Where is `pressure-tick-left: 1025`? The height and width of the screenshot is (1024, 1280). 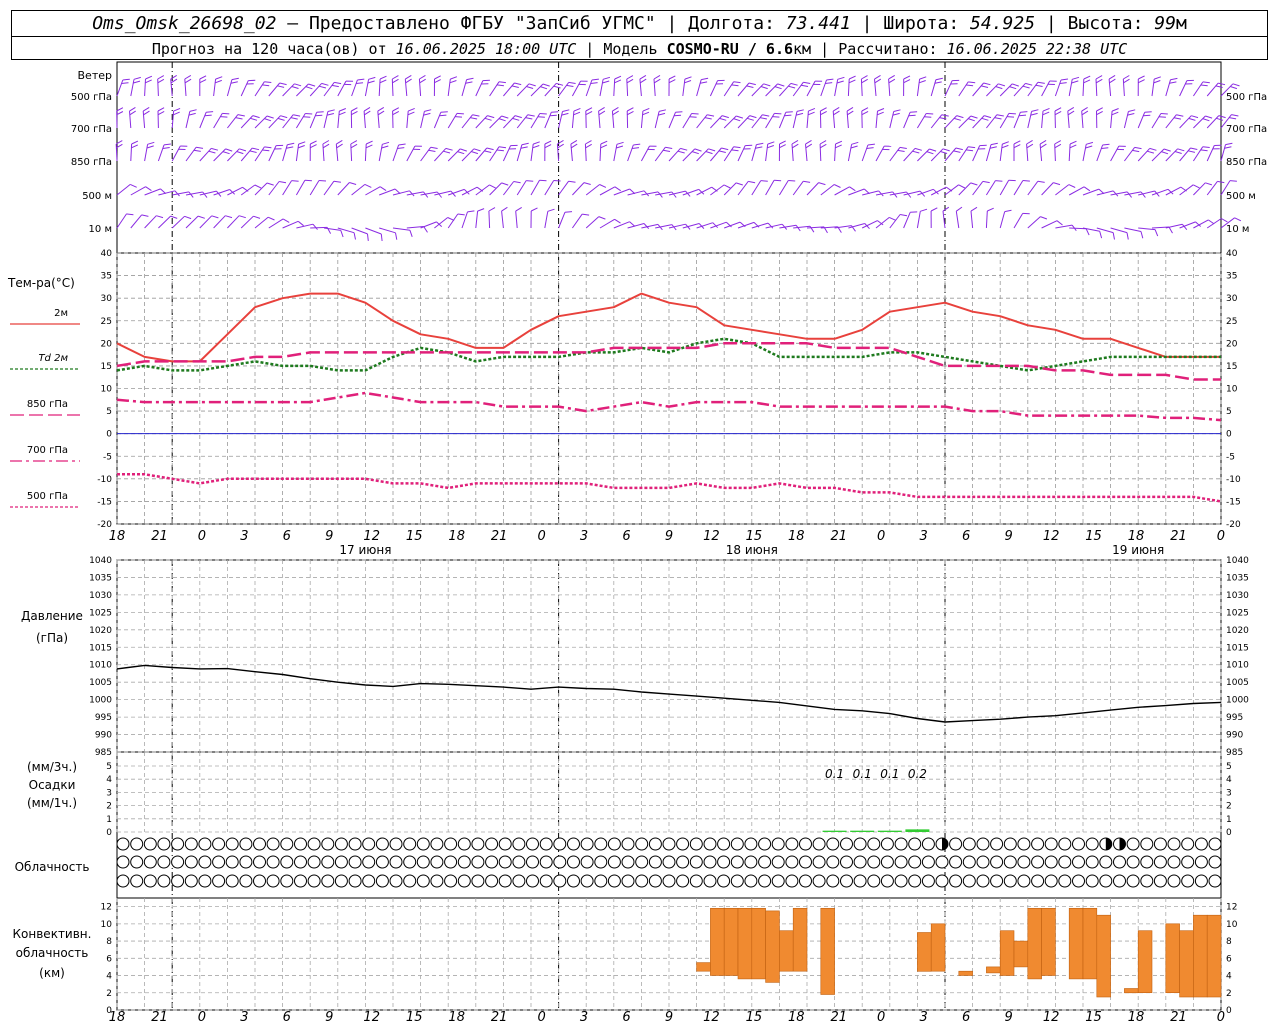 pressure-tick-left: 1025 is located at coordinates (100, 613).